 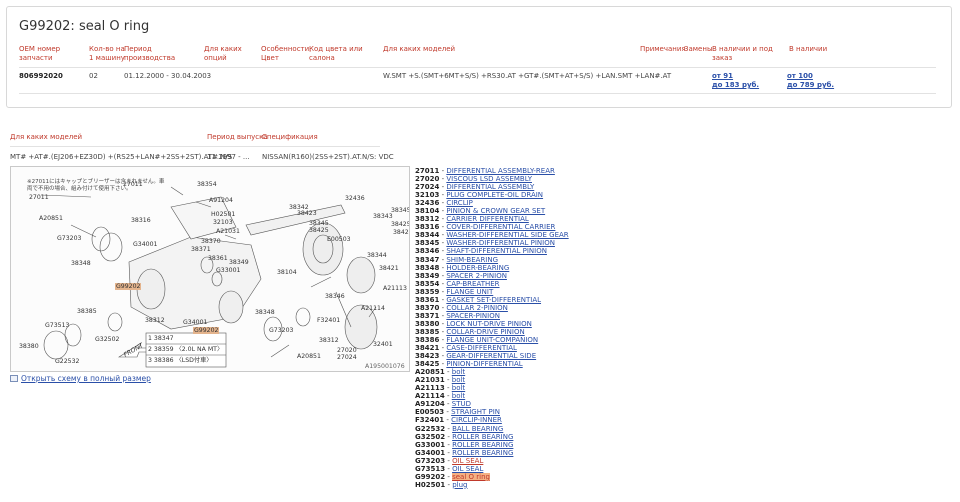 What do you see at coordinates (476, 420) in the screenshot?
I see `part-name-link: CIRCLIP-INNER` at bounding box center [476, 420].